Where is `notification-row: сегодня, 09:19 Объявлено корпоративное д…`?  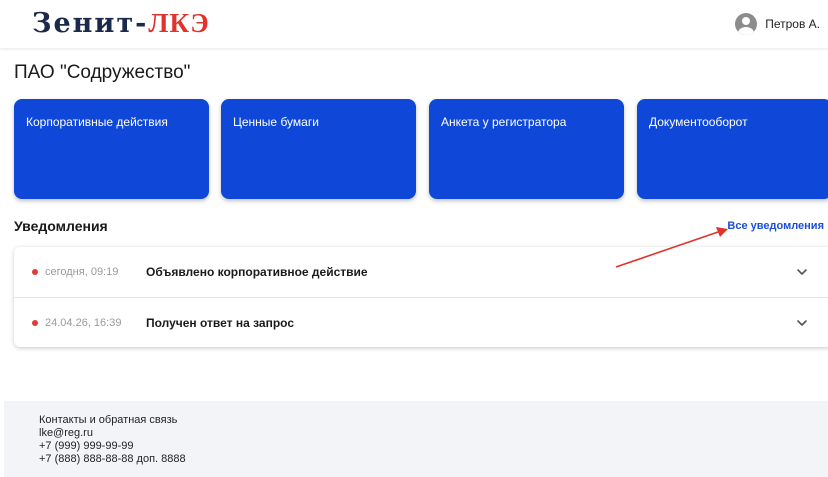 notification-row: сегодня, 09:19 Объявлено корпоративное д… is located at coordinates (421, 272).